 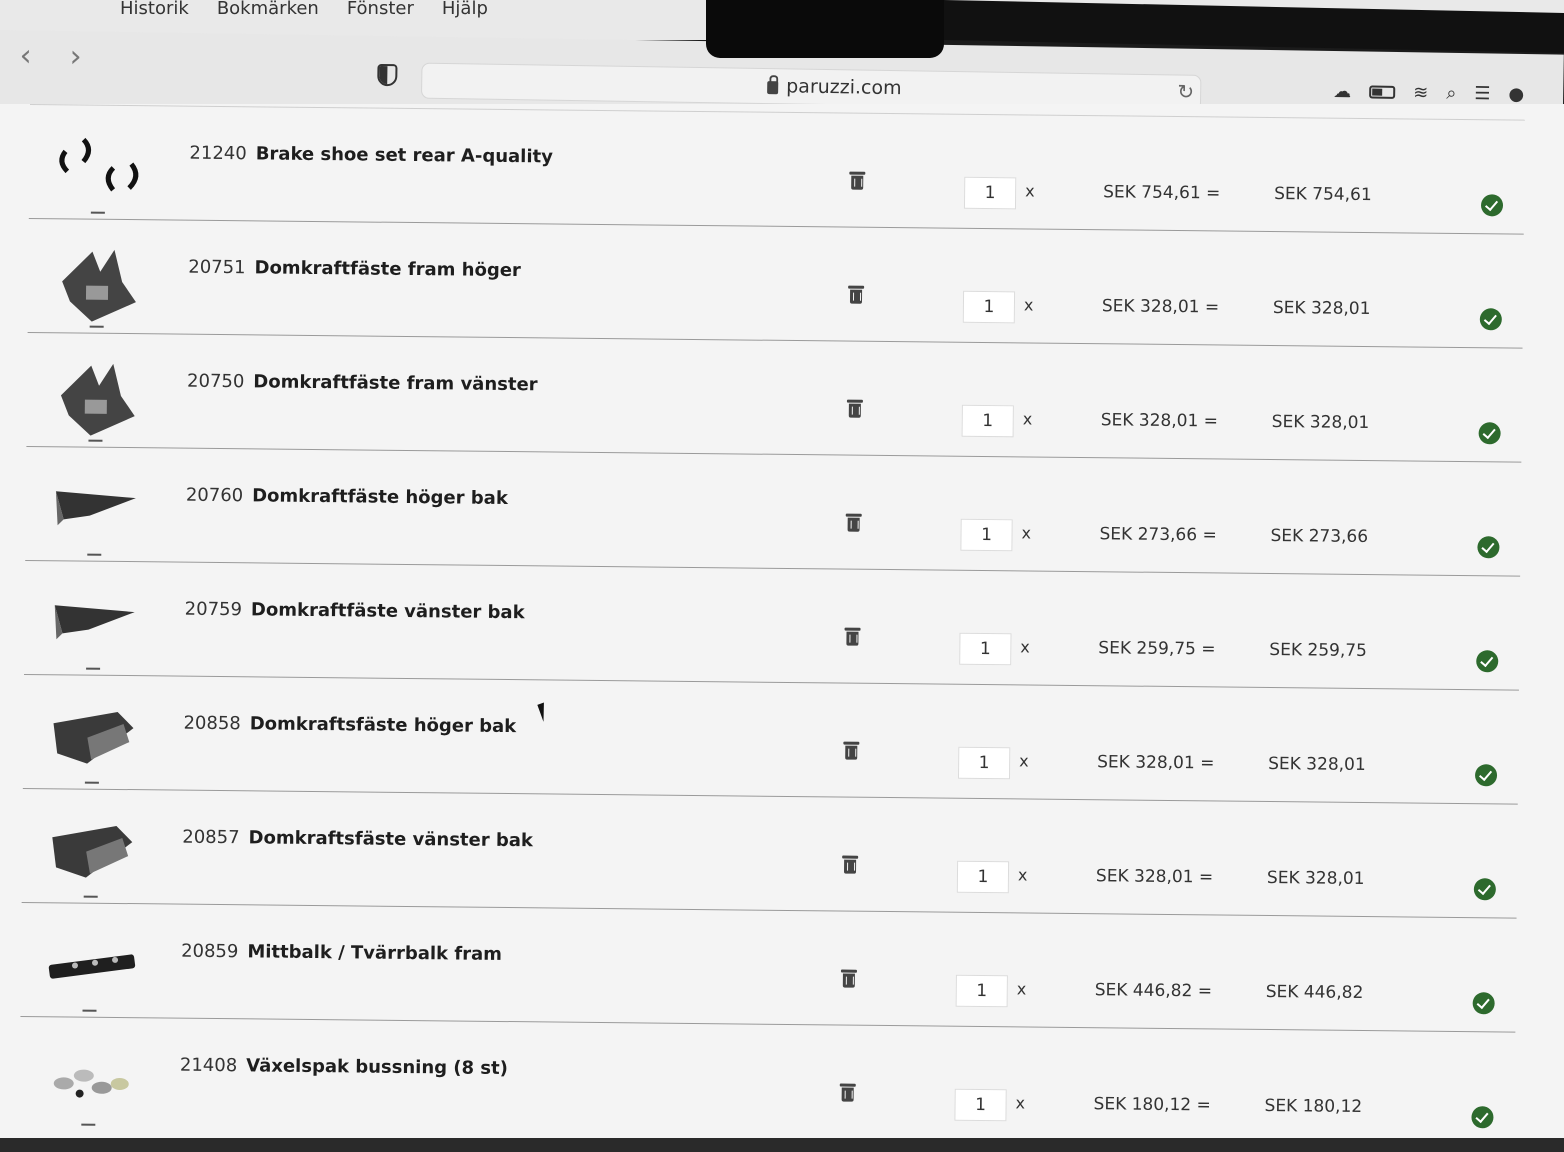 I want to click on battery-icon, so click(x=1382, y=92).